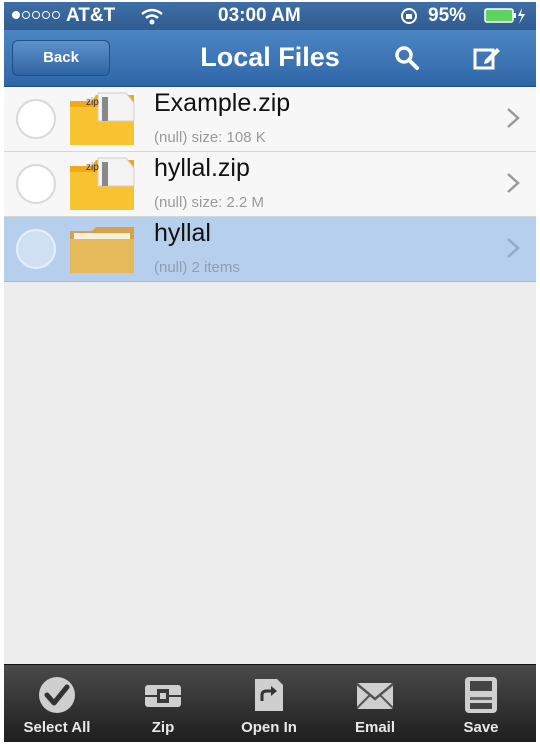  Describe the element at coordinates (36, 15) in the screenshot. I see `signal-strength-icon` at that location.